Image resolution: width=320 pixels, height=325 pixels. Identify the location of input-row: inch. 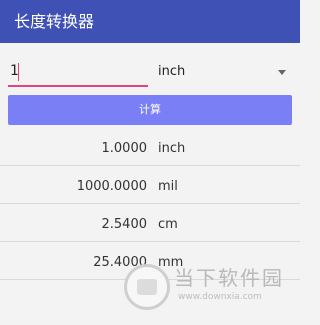
(150, 73).